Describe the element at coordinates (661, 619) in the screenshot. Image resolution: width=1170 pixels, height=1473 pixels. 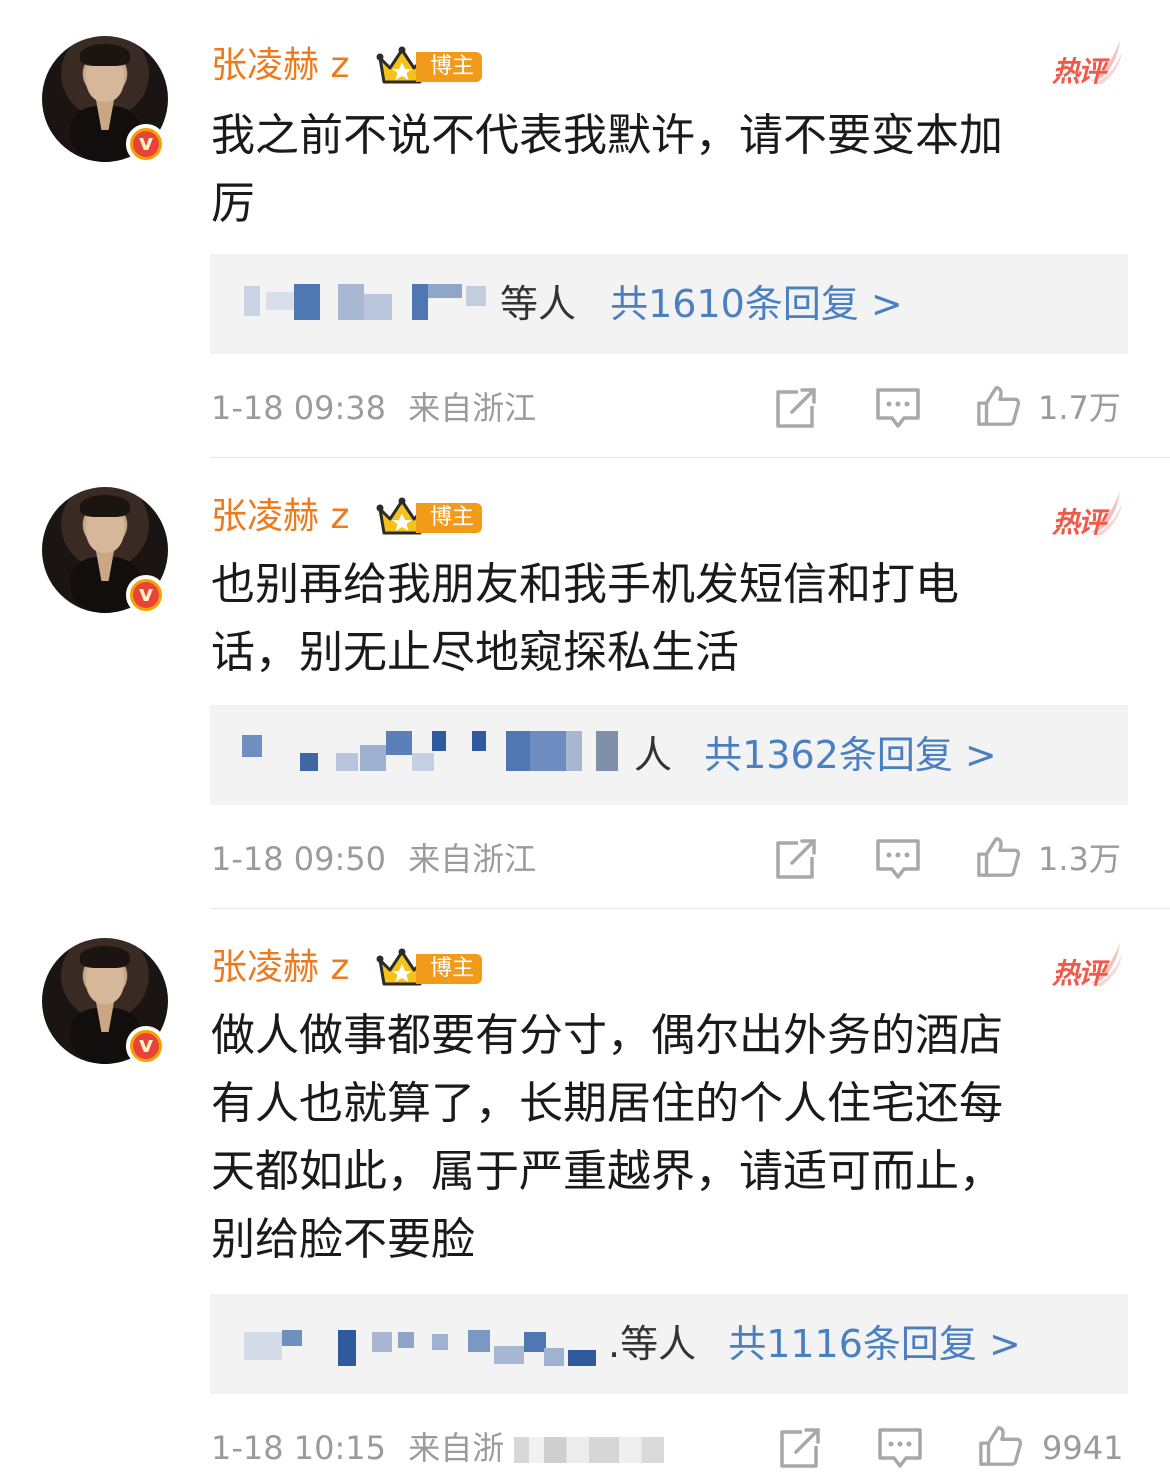
I see `comment-text: 也别再给我朋友和我手机发短信和打电 话，别无止尽地窥探私生活` at that location.